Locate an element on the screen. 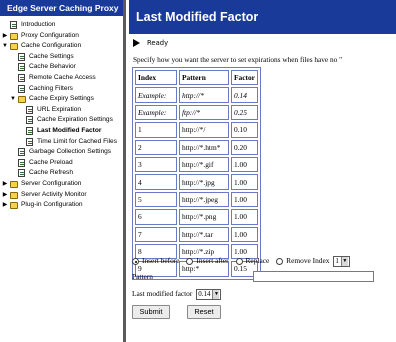  column-header-factor: Factor is located at coordinates (244, 78).